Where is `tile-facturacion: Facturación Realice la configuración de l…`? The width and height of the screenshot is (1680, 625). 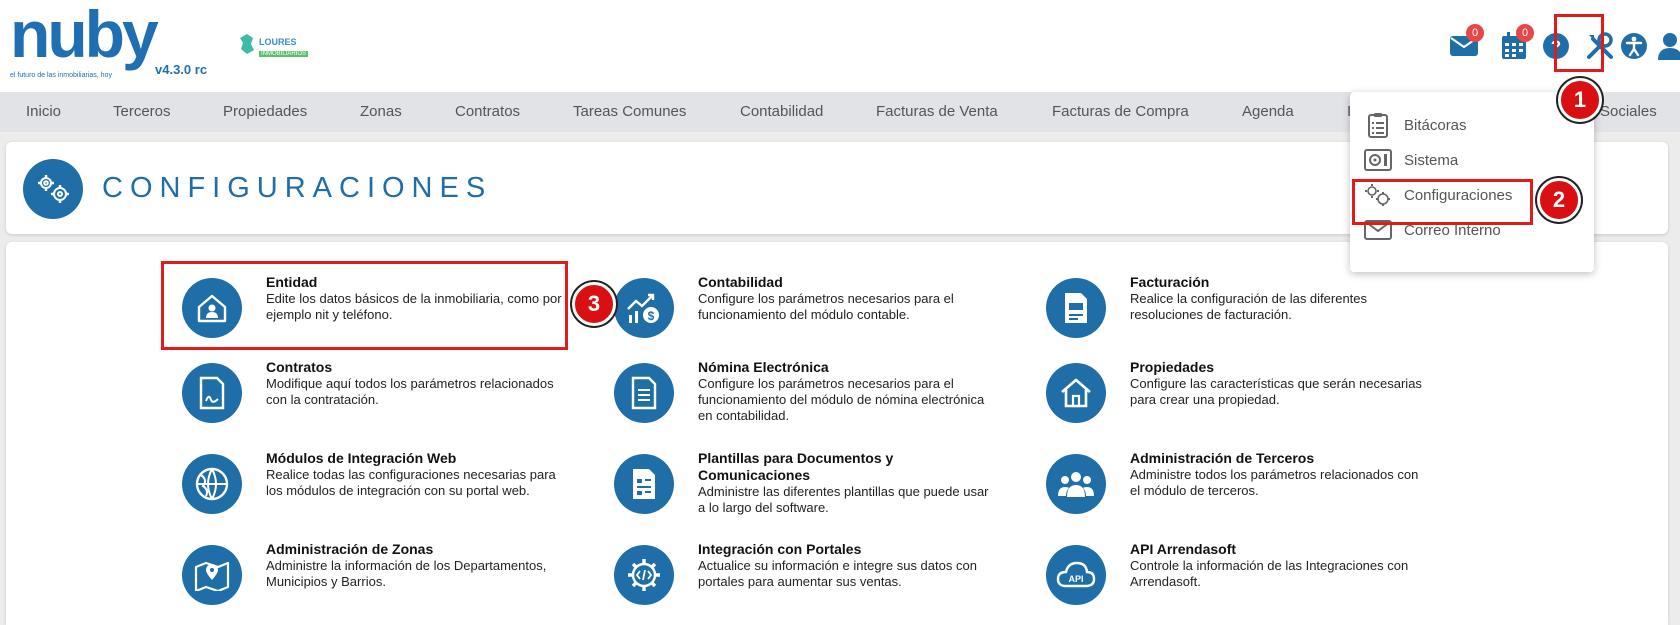 tile-facturacion: Facturación Realice la configuración de l… is located at coordinates (1256, 316).